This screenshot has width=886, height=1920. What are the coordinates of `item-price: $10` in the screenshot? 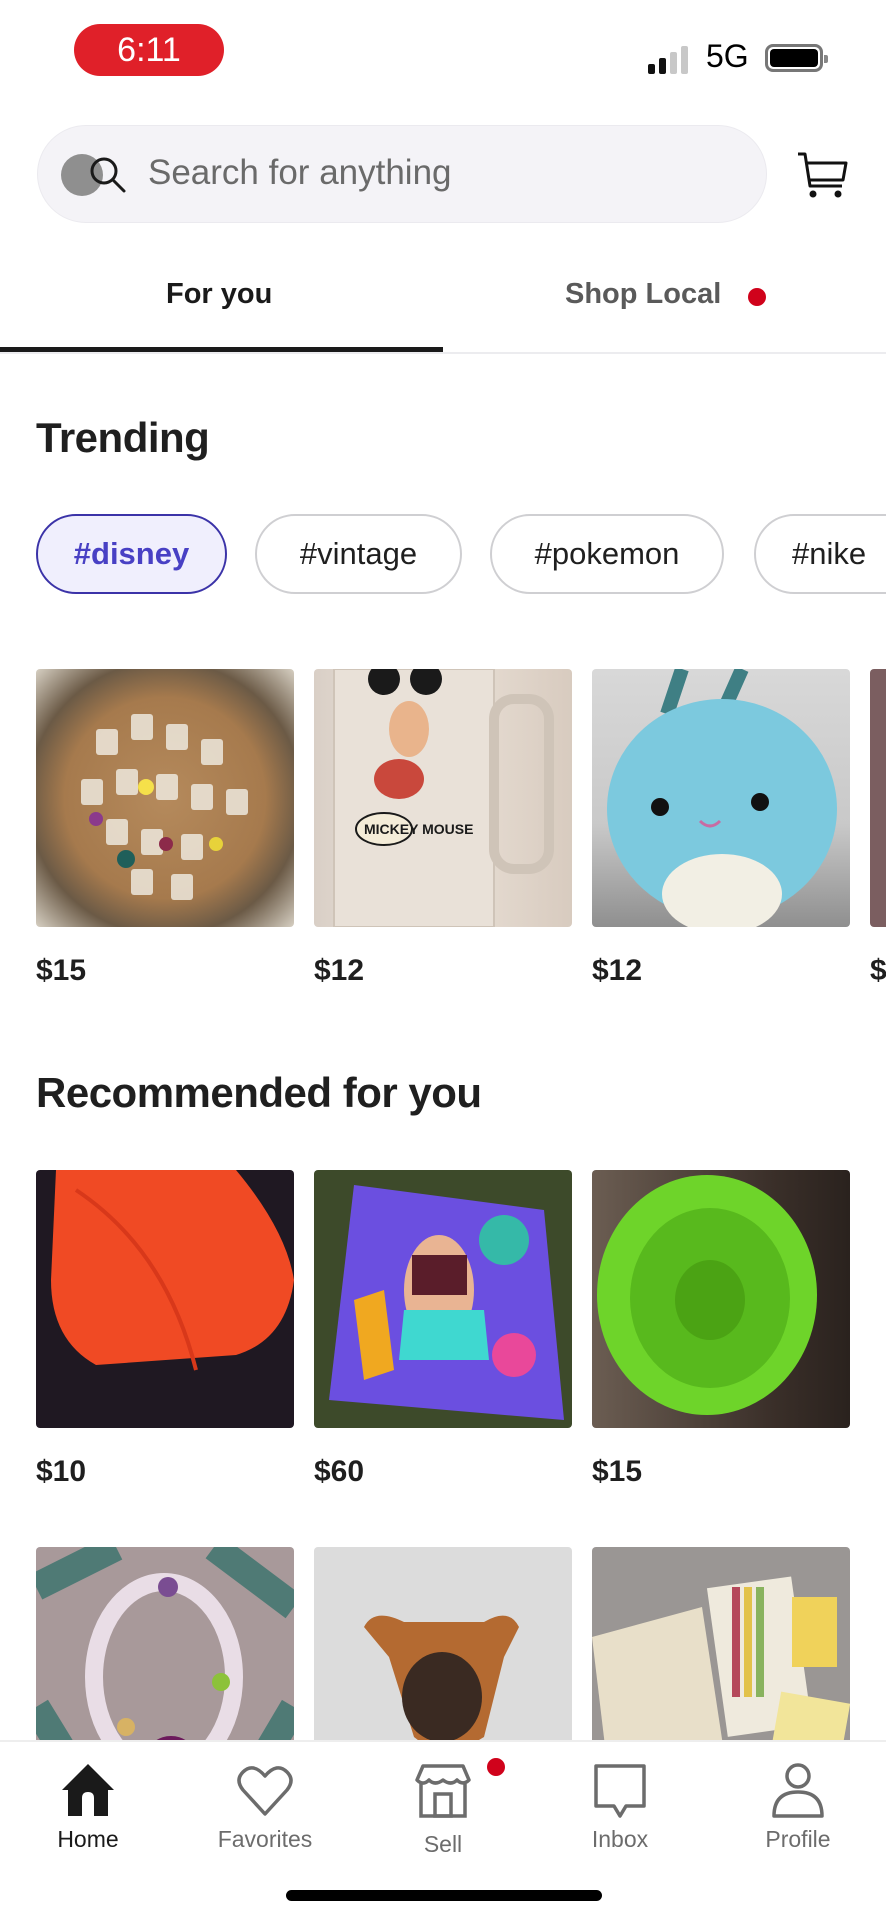 It's located at (61, 1471).